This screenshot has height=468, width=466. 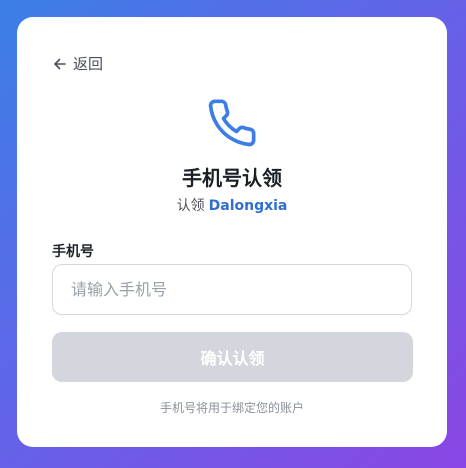 I want to click on confirm-claim-button: 确认认领, so click(x=232, y=357).